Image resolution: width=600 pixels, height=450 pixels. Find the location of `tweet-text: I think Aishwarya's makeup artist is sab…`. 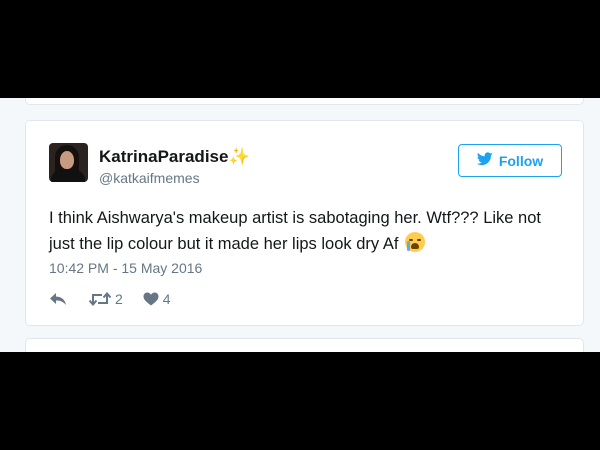

tweet-text: I think Aishwarya's makeup artist is sab… is located at coordinates (309, 231).